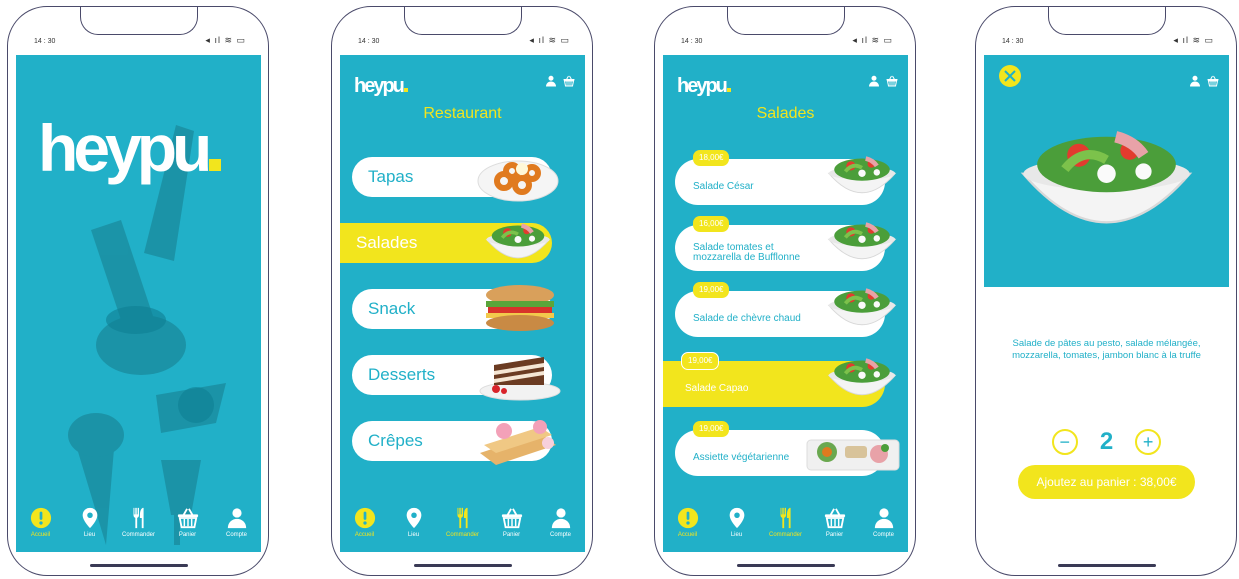  Describe the element at coordinates (453, 308) in the screenshot. I see `category-snack: Snack` at that location.